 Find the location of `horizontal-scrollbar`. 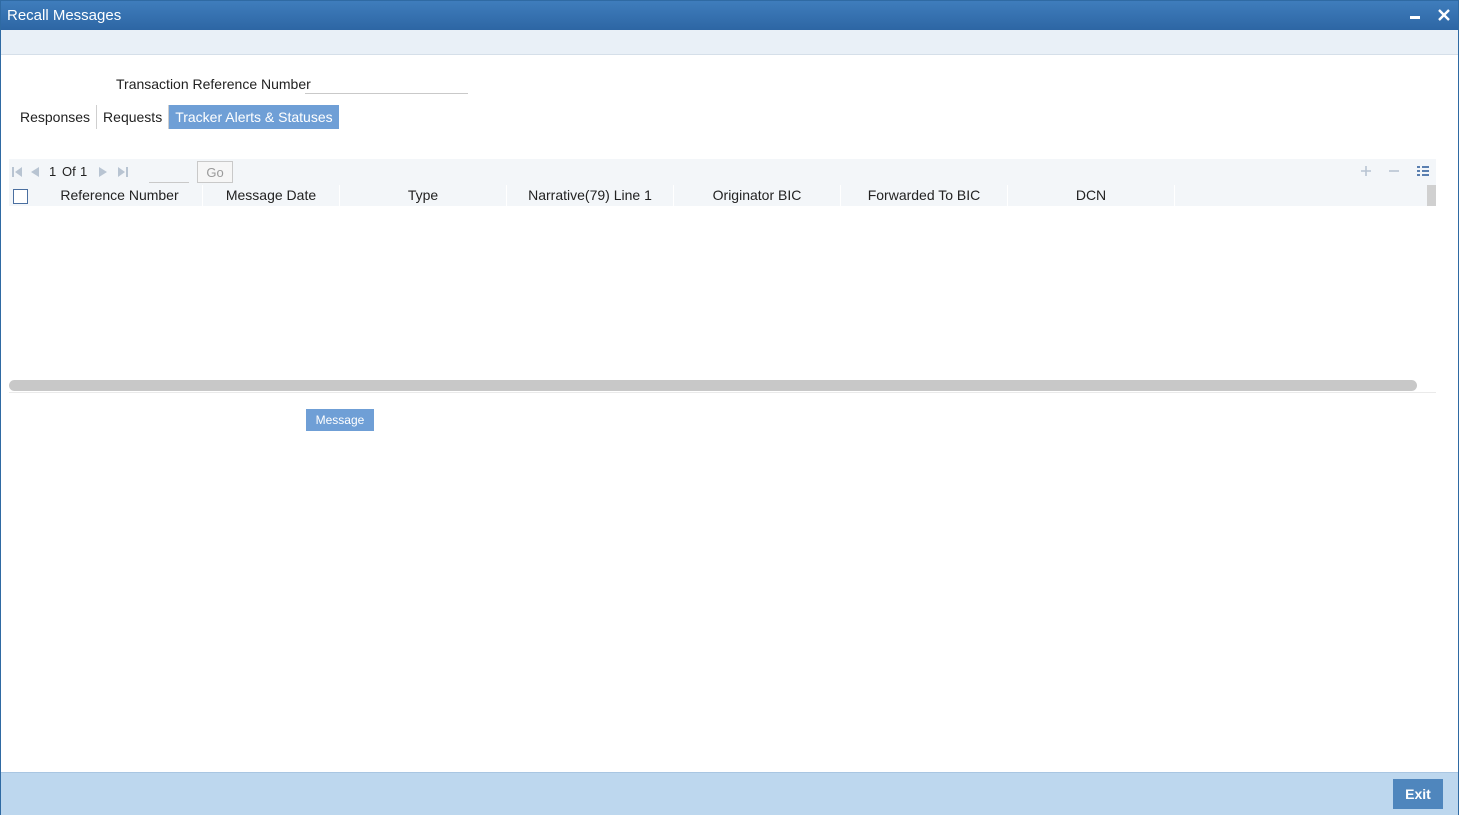

horizontal-scrollbar is located at coordinates (713, 385).